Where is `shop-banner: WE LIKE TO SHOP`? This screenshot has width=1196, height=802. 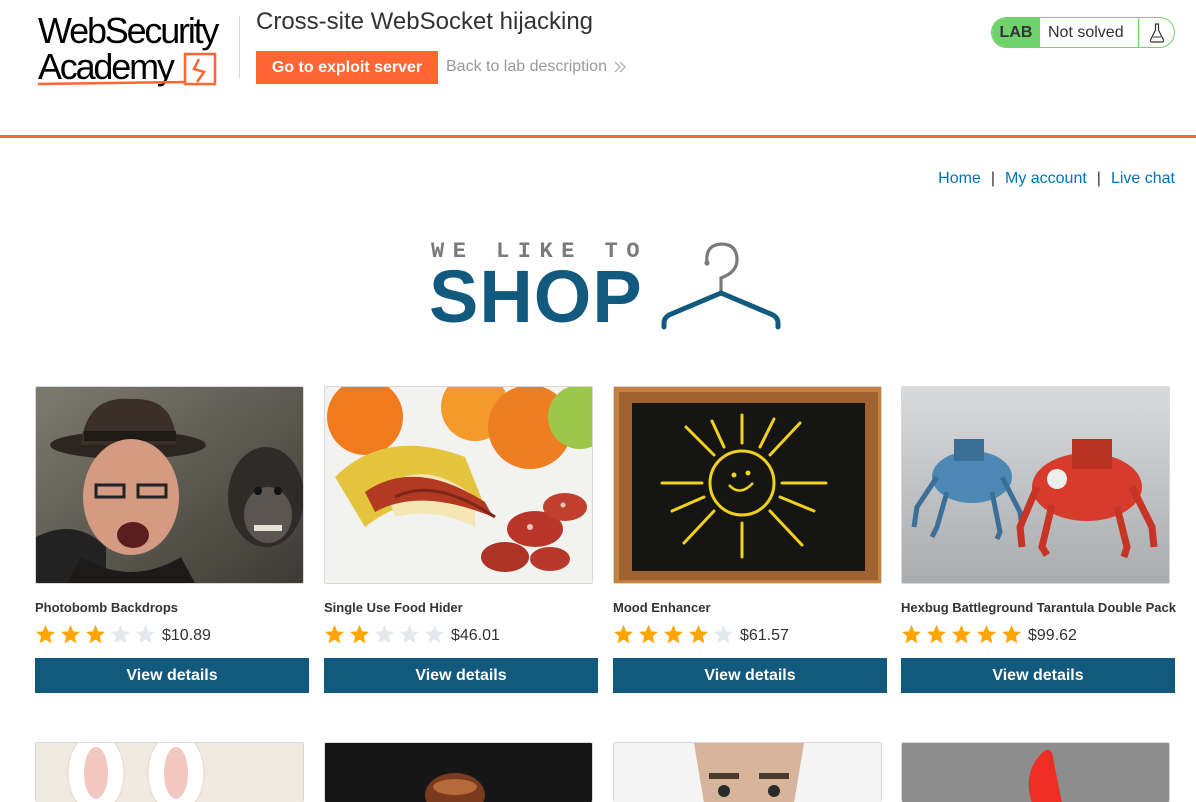 shop-banner: WE LIKE TO SHOP is located at coordinates (605, 286).